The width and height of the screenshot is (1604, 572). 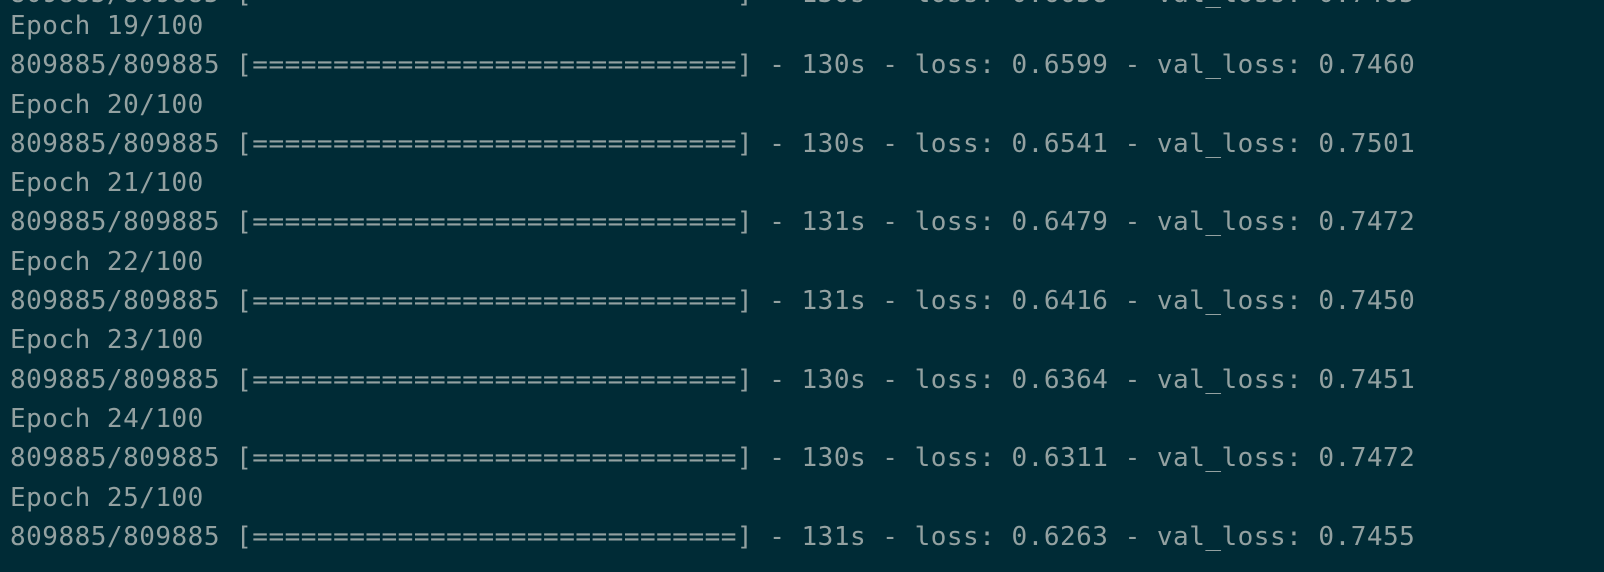 I want to click on epoch-line: Epoch 25/100, so click(x=107, y=497).